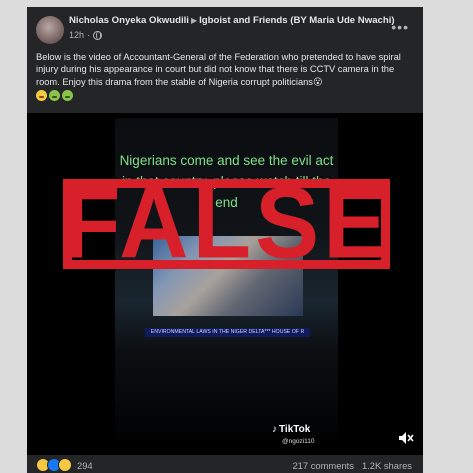  I want to click on reactions-summary: 294, so click(64, 465).